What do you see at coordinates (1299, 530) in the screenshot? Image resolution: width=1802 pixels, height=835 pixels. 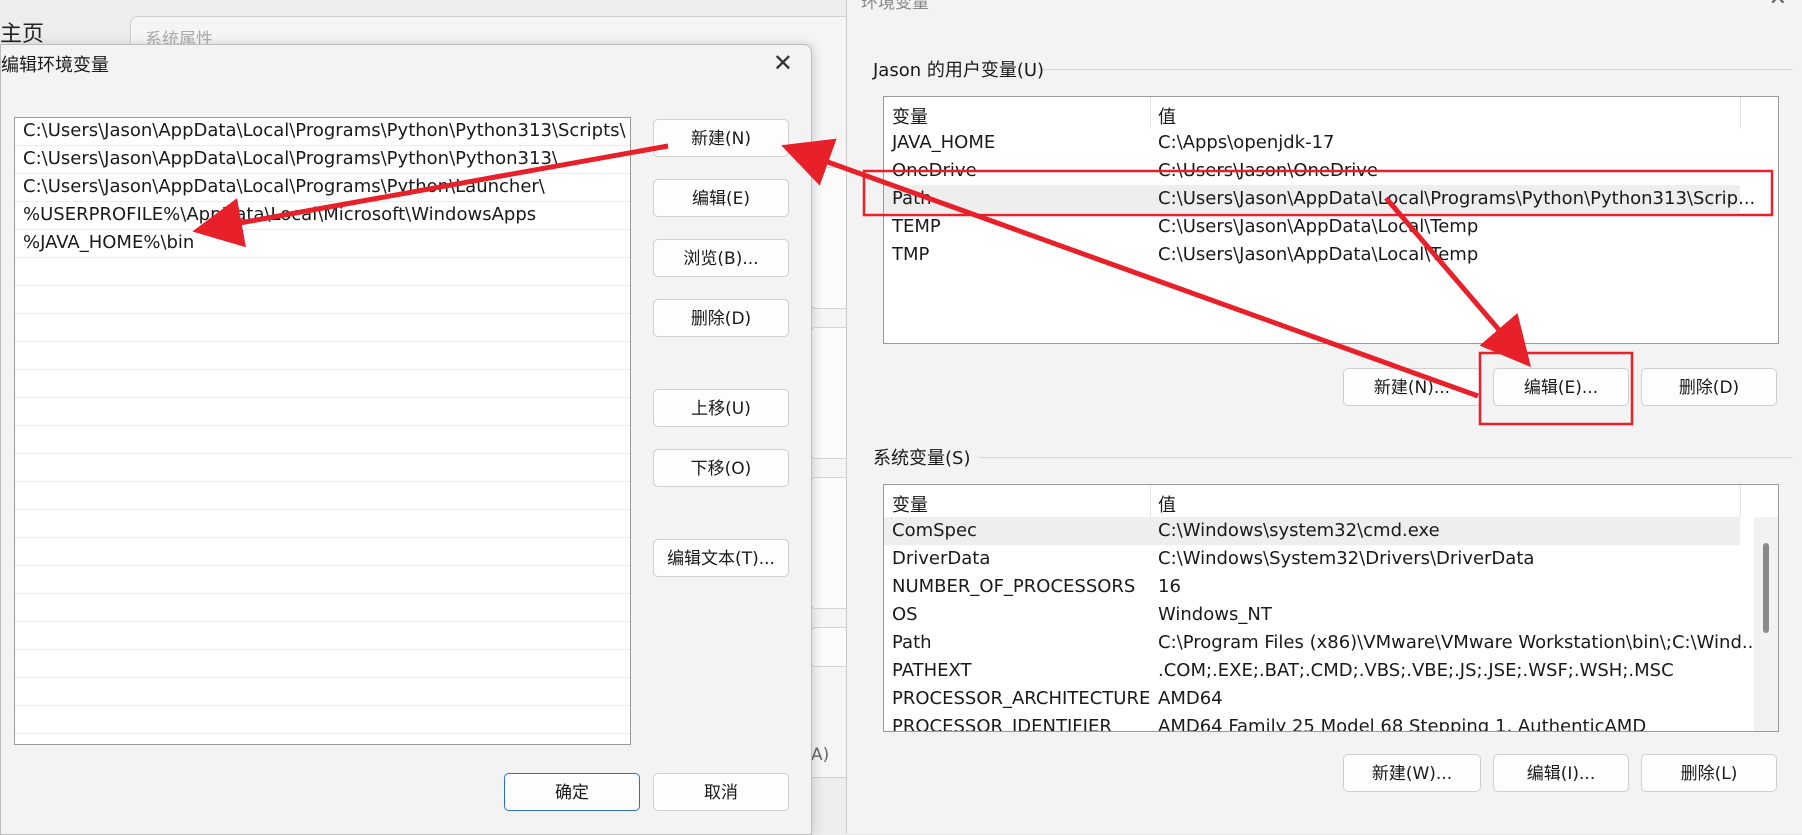 I see `variable-value: C:\Windows\system32\cmd.exe` at bounding box center [1299, 530].